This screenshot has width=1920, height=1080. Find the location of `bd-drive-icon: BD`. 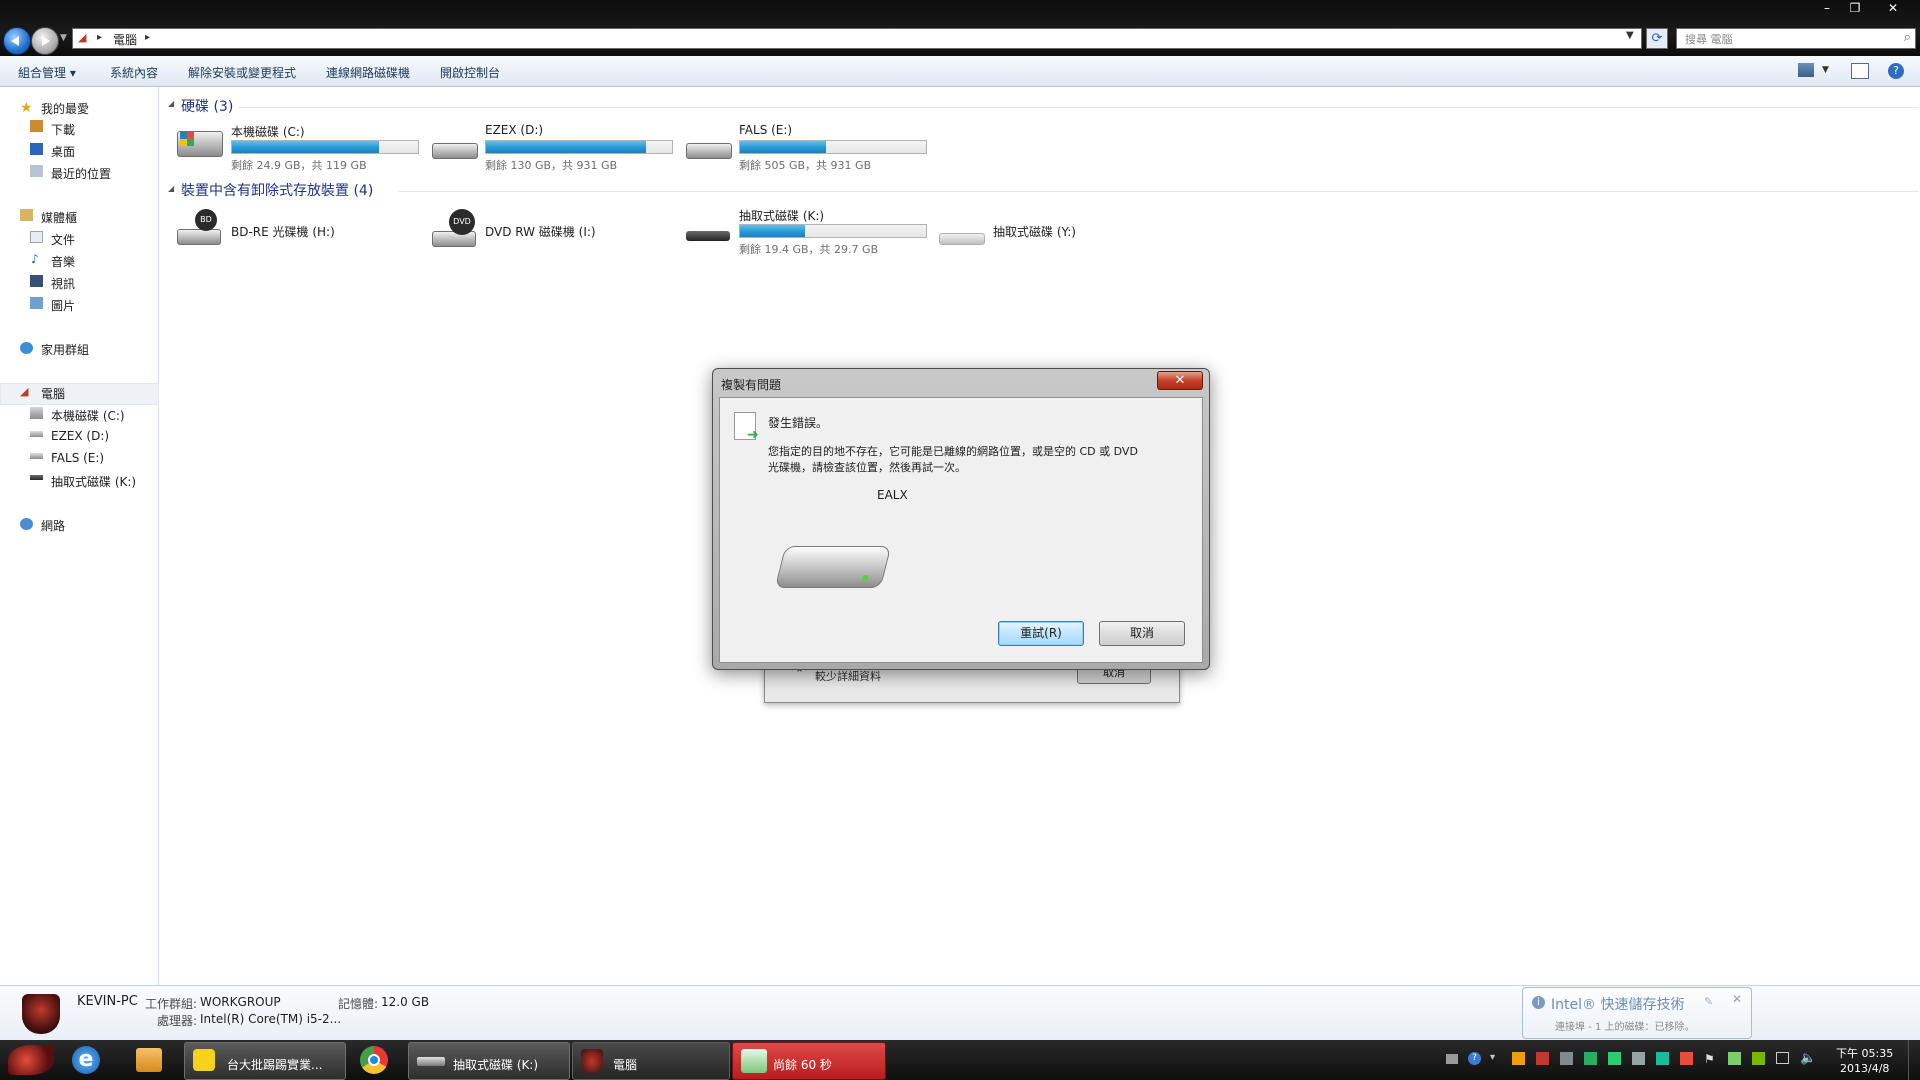

bd-drive-icon: BD is located at coordinates (199, 228).